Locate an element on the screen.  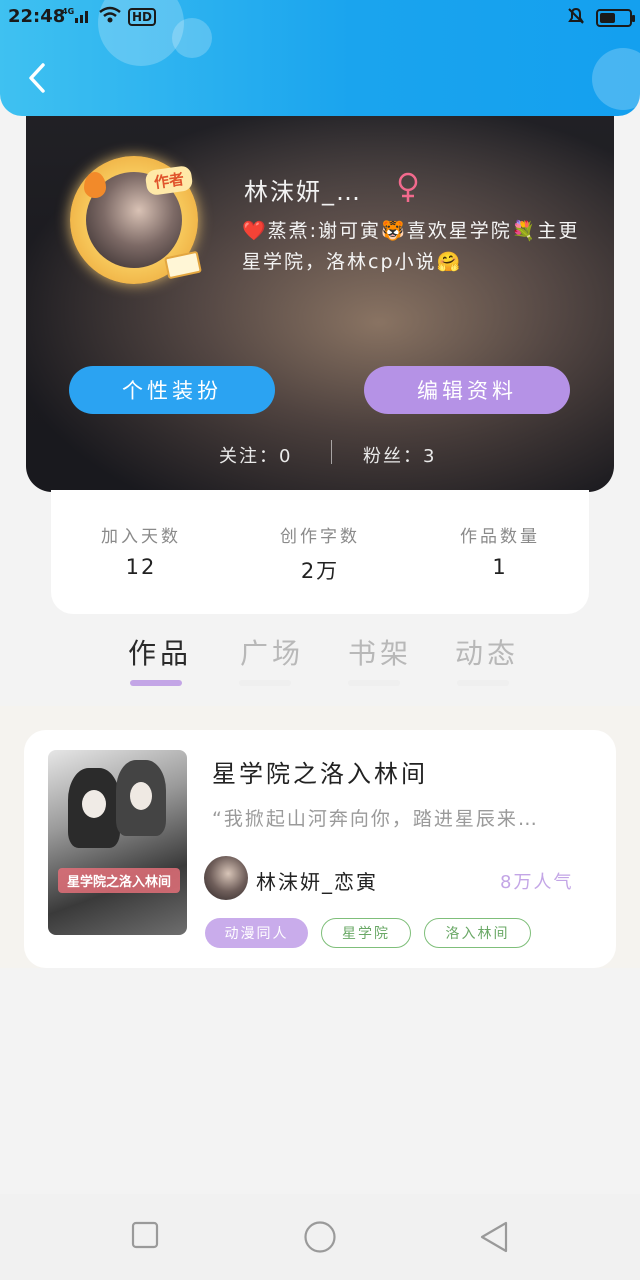
stat-works-count: 作品数量 1 is located at coordinates (500, 550).